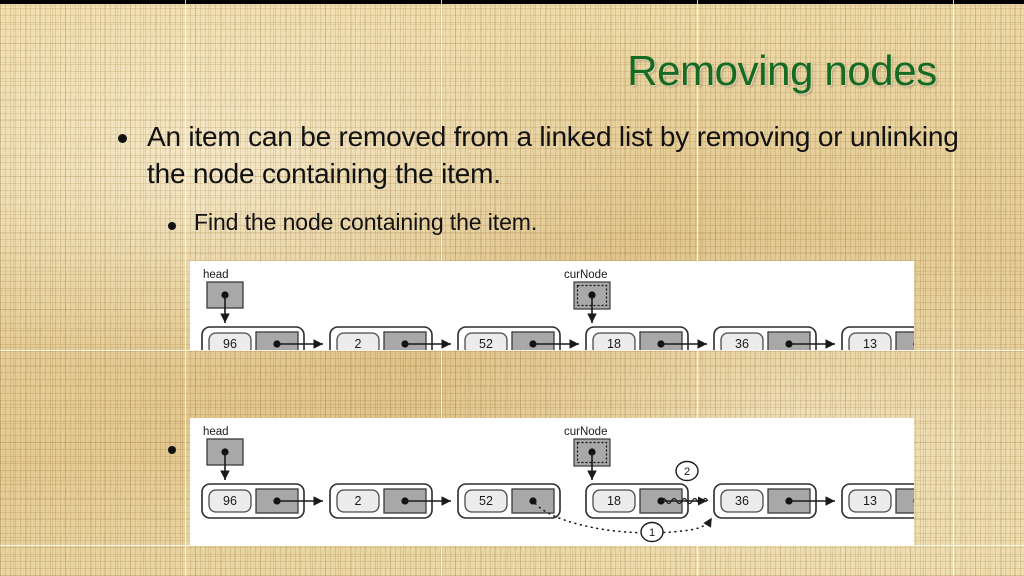 This screenshot has width=1024, height=576. I want to click on head-label-diagram1: head, so click(216, 275).